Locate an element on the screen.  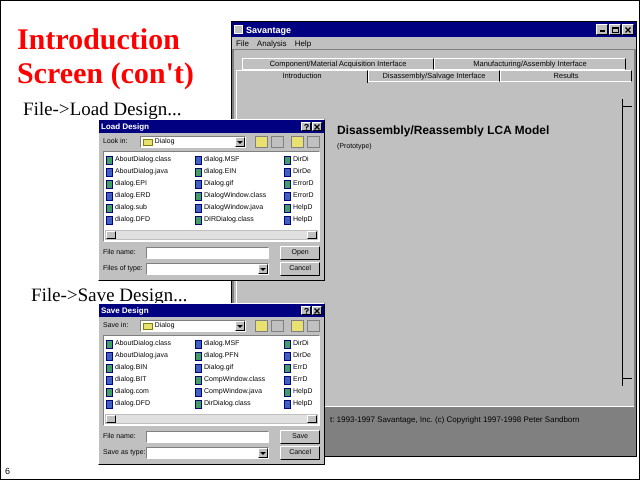
menu-item: File is located at coordinates (242, 43).